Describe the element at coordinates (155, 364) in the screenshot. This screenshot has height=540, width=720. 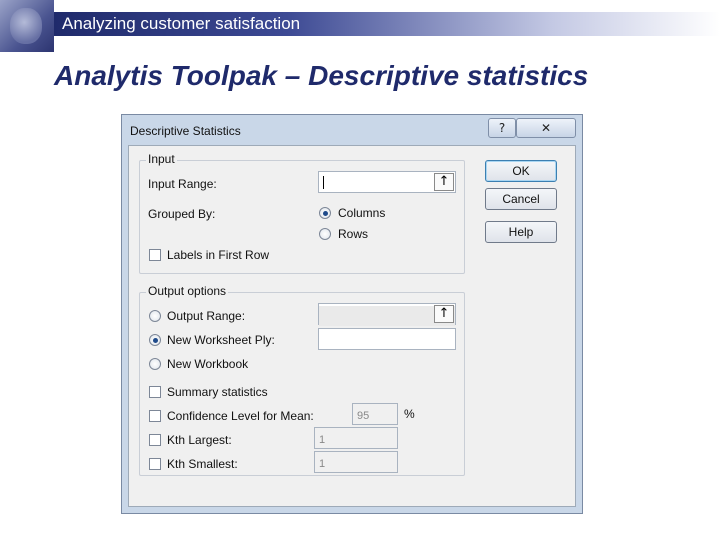
I see `new-workbook-radio` at that location.